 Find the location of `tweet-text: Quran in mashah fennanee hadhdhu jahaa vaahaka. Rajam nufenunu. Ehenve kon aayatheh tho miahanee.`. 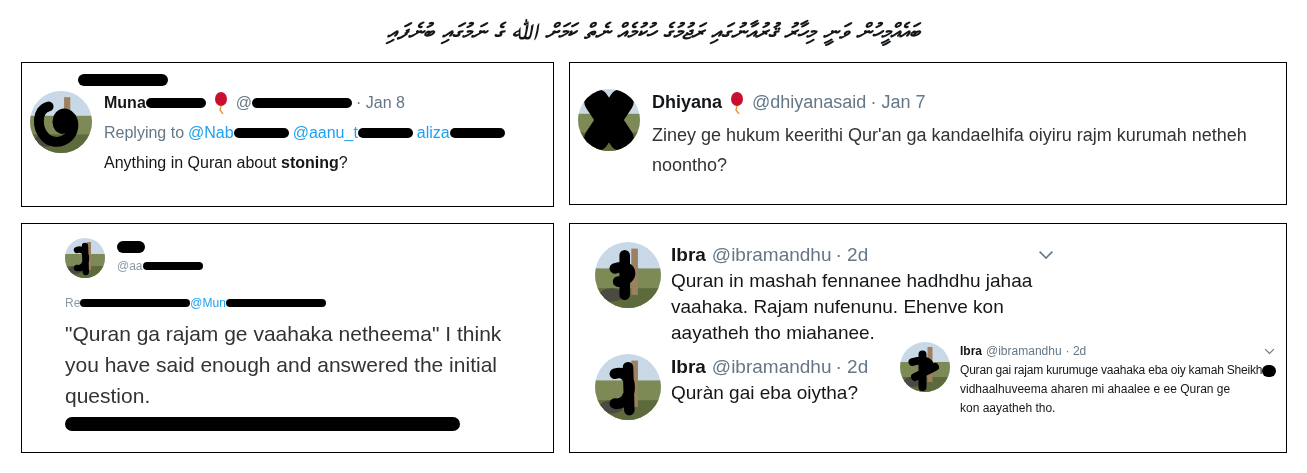

tweet-text: Quran in mashah fennanee hadhdhu jahaa vaahaka. Rajam nufenunu. Ehenve kon aayatheh tho miahanee. is located at coordinates (852, 307).